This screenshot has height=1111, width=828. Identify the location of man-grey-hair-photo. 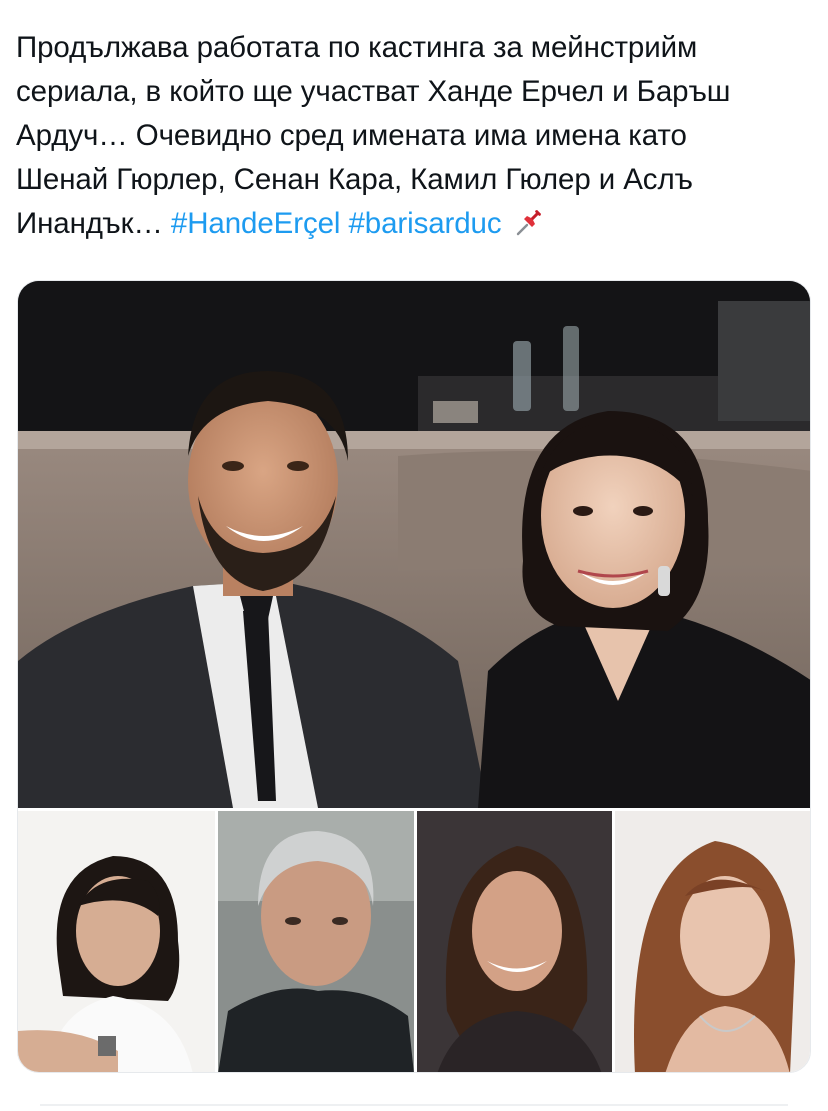
(316, 941).